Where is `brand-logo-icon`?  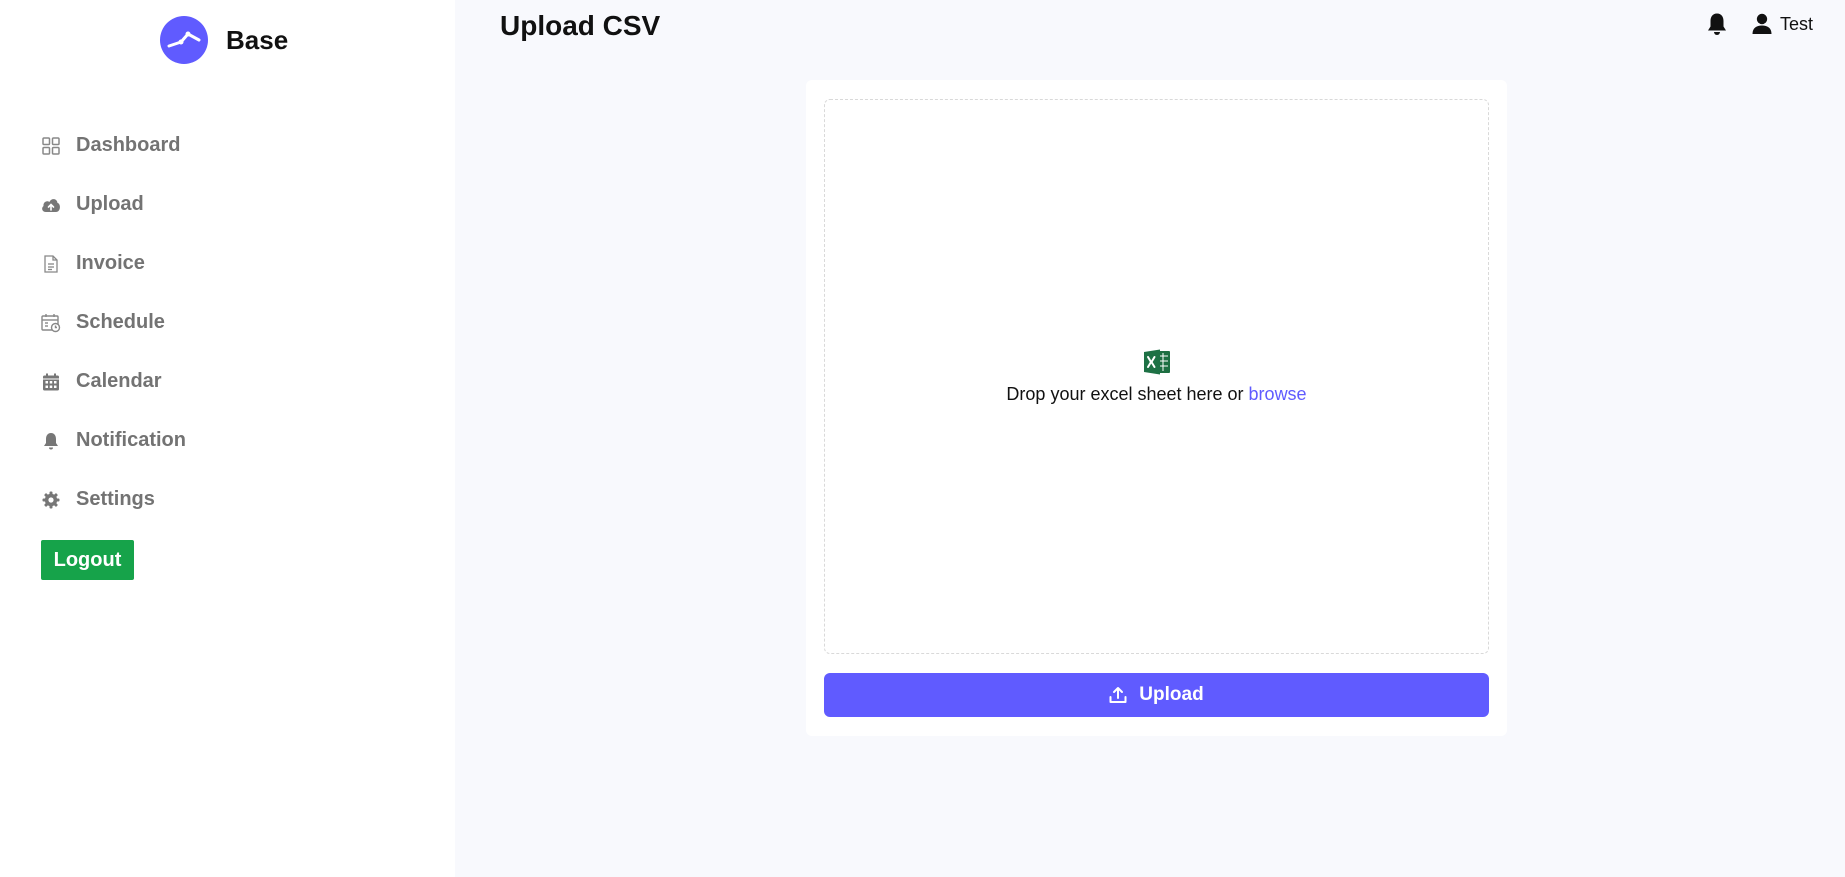
brand-logo-icon is located at coordinates (184, 40).